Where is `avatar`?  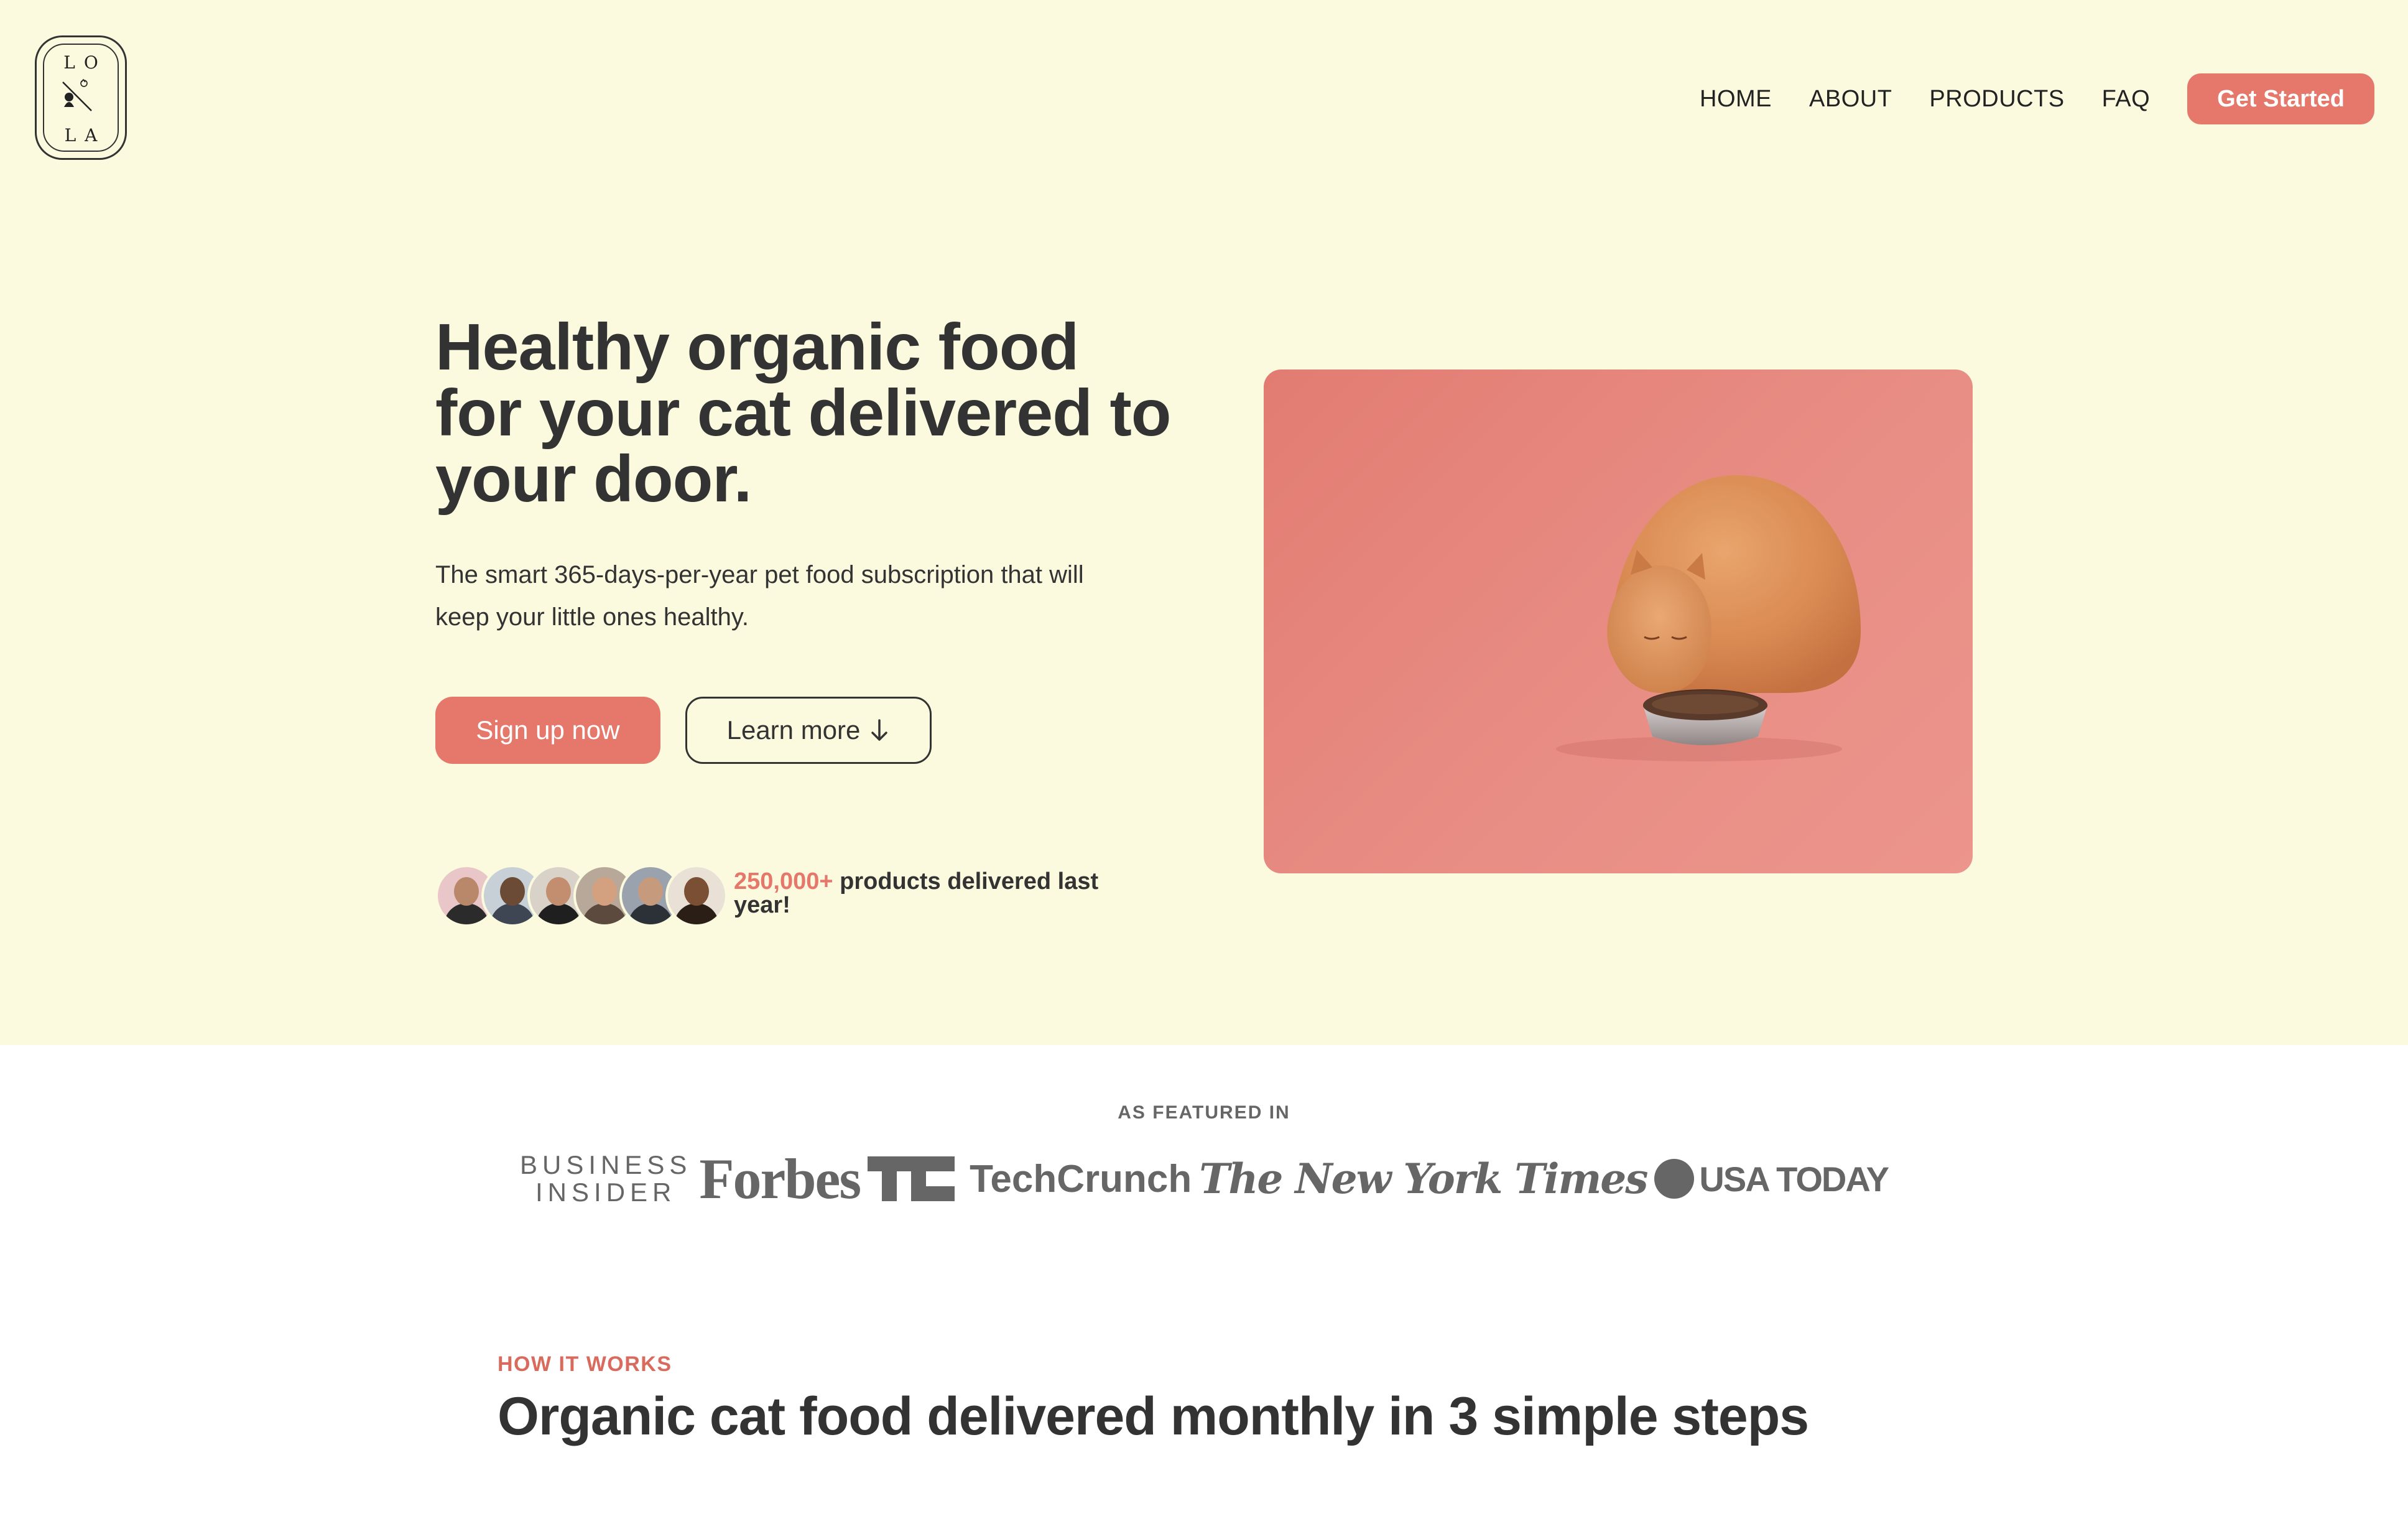
avatar is located at coordinates (696, 896).